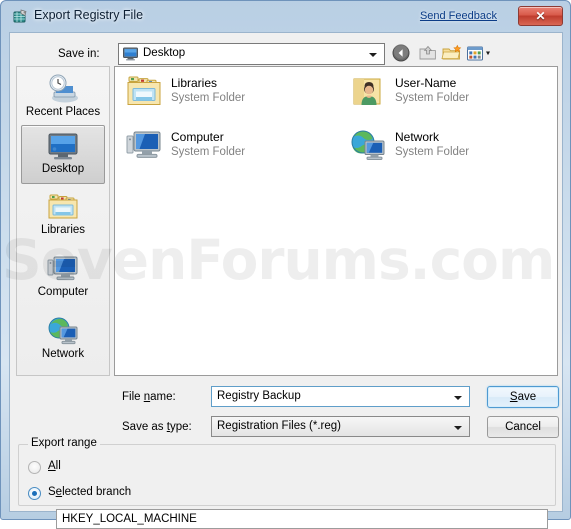 The width and height of the screenshot is (571, 529). Describe the element at coordinates (20, 16) in the screenshot. I see `registry-editor-icon` at that location.